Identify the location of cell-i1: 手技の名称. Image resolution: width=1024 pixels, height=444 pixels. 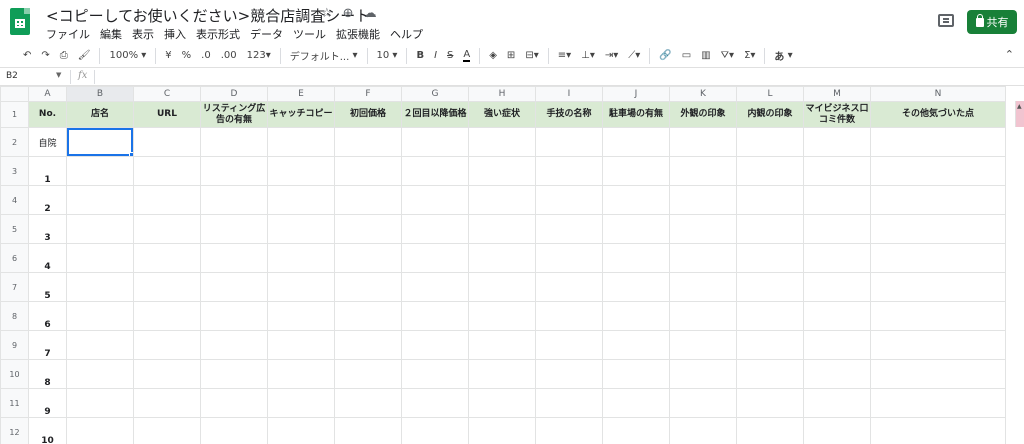
(569, 114).